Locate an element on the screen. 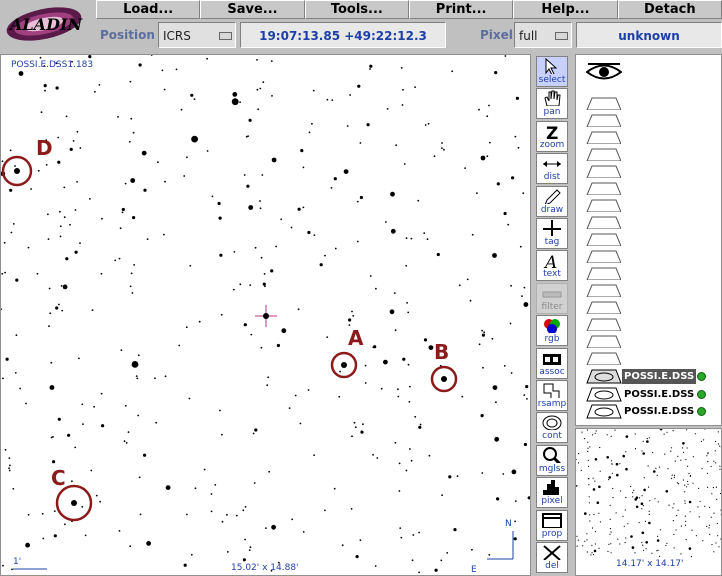  pixel-mode-select: full is located at coordinates (543, 35).